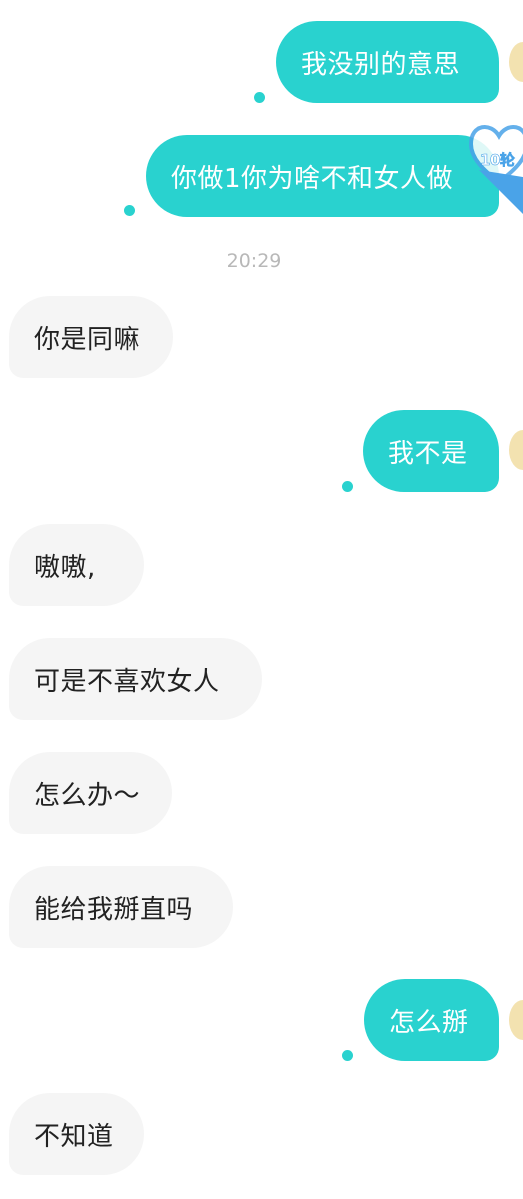 The width and height of the screenshot is (523, 1199). I want to click on message-timestamp: 20:29, so click(254, 261).